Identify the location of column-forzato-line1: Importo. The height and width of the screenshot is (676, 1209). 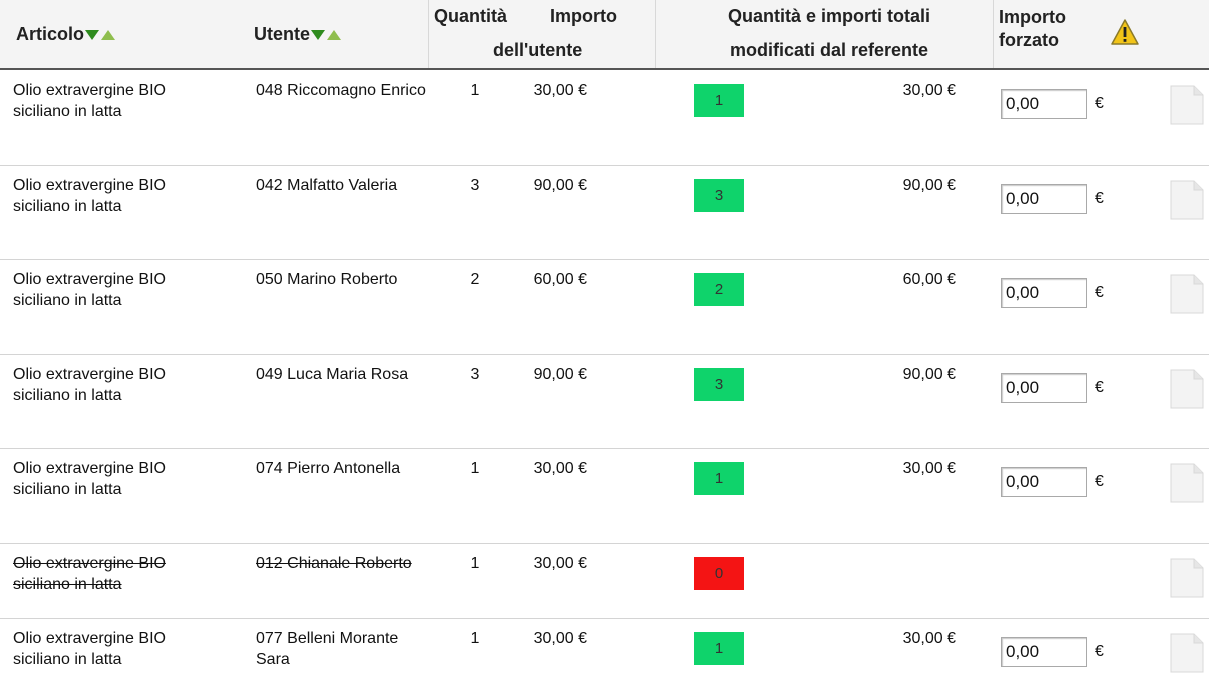
(1032, 17).